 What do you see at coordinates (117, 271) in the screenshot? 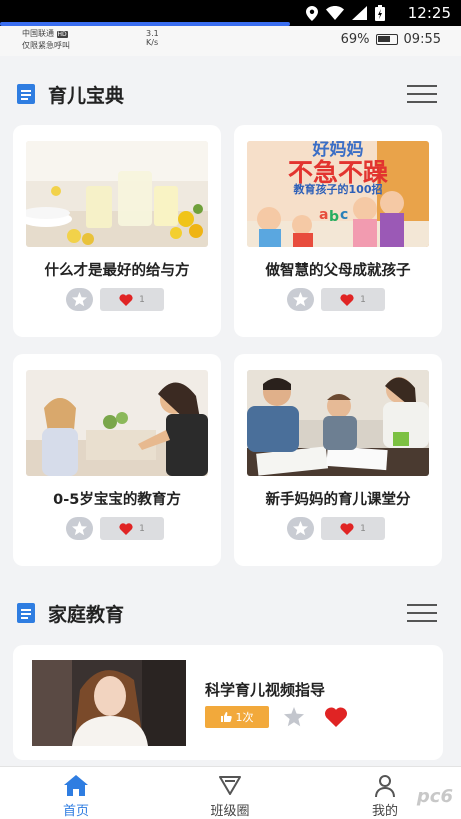
I see `article-title: 什么才是最好的给与方` at bounding box center [117, 271].